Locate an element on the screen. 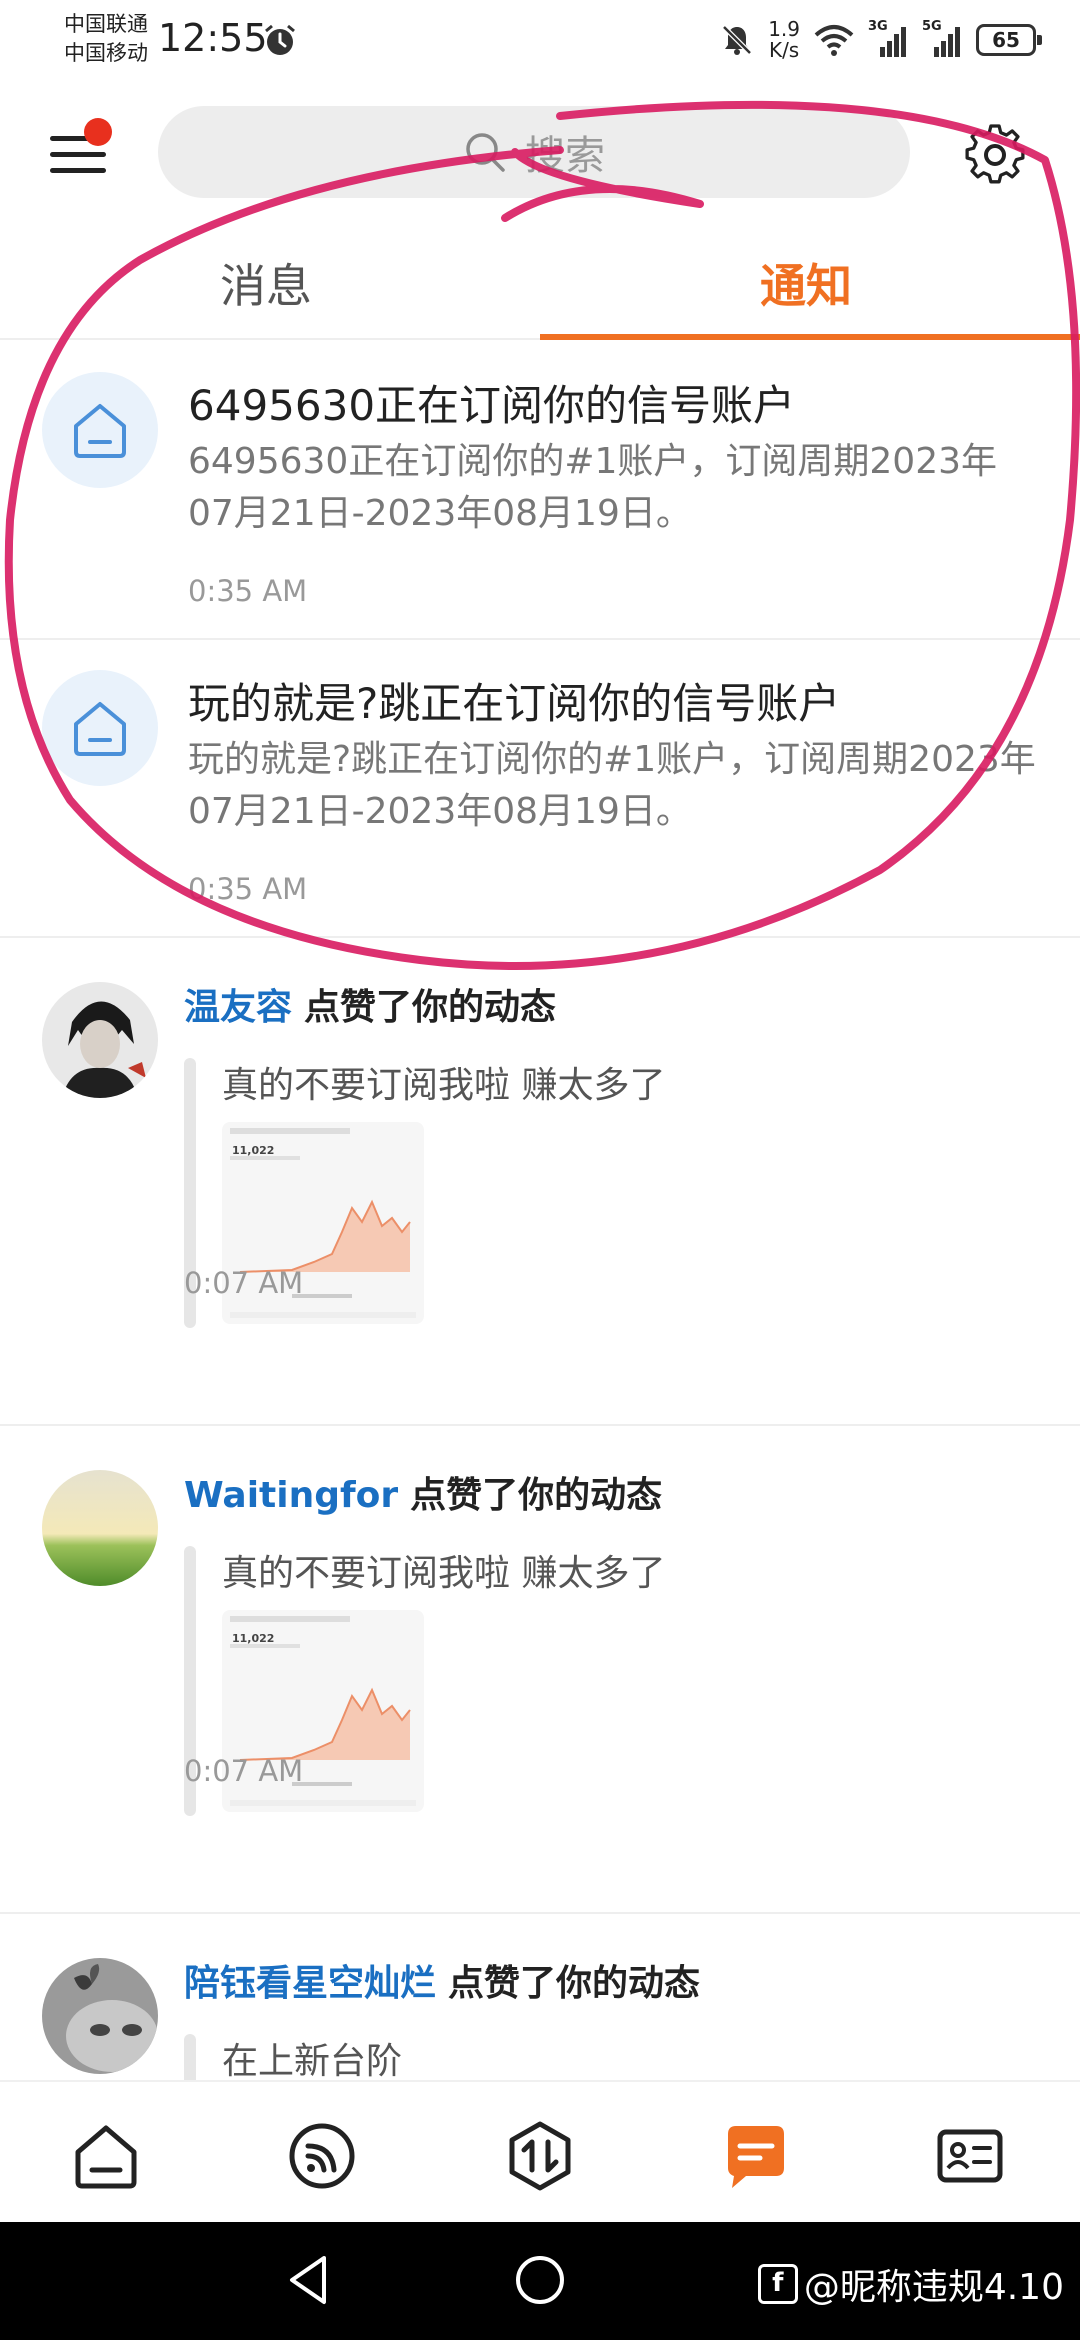 The height and width of the screenshot is (2340, 1080). app-header: 搜索 is located at coordinates (540, 155).